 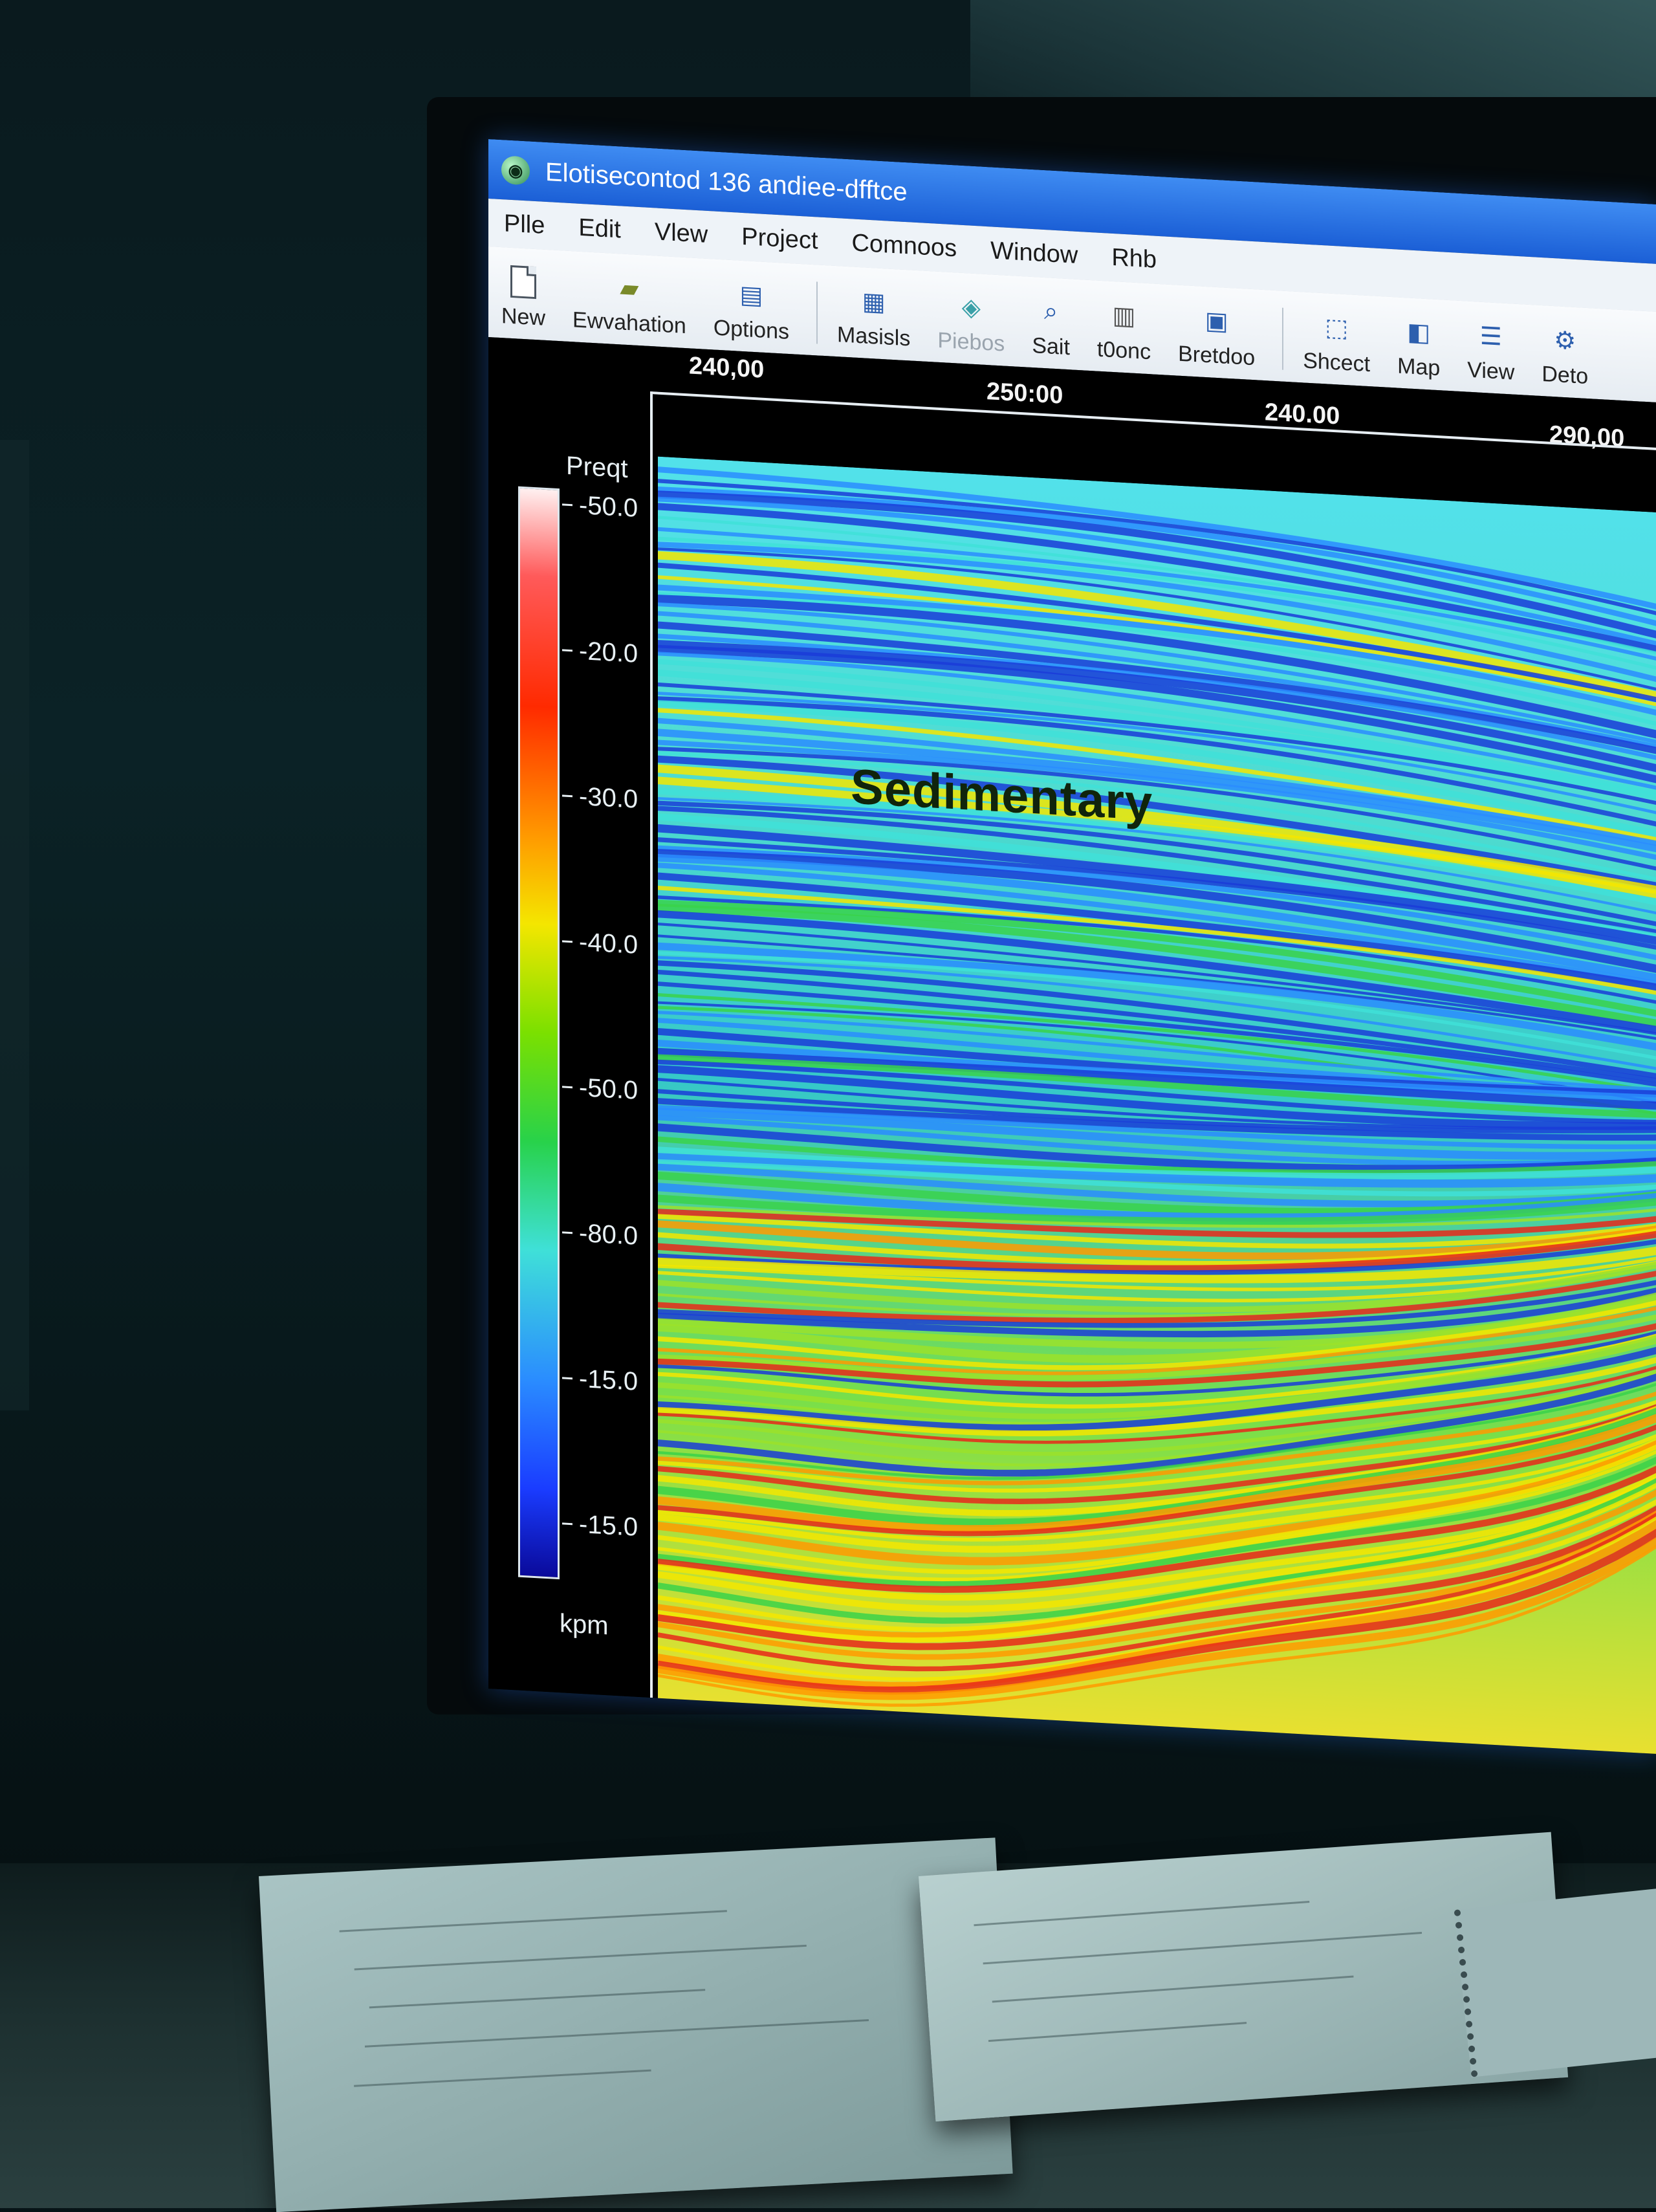 I want to click on notebook, so click(x=636, y=2024).